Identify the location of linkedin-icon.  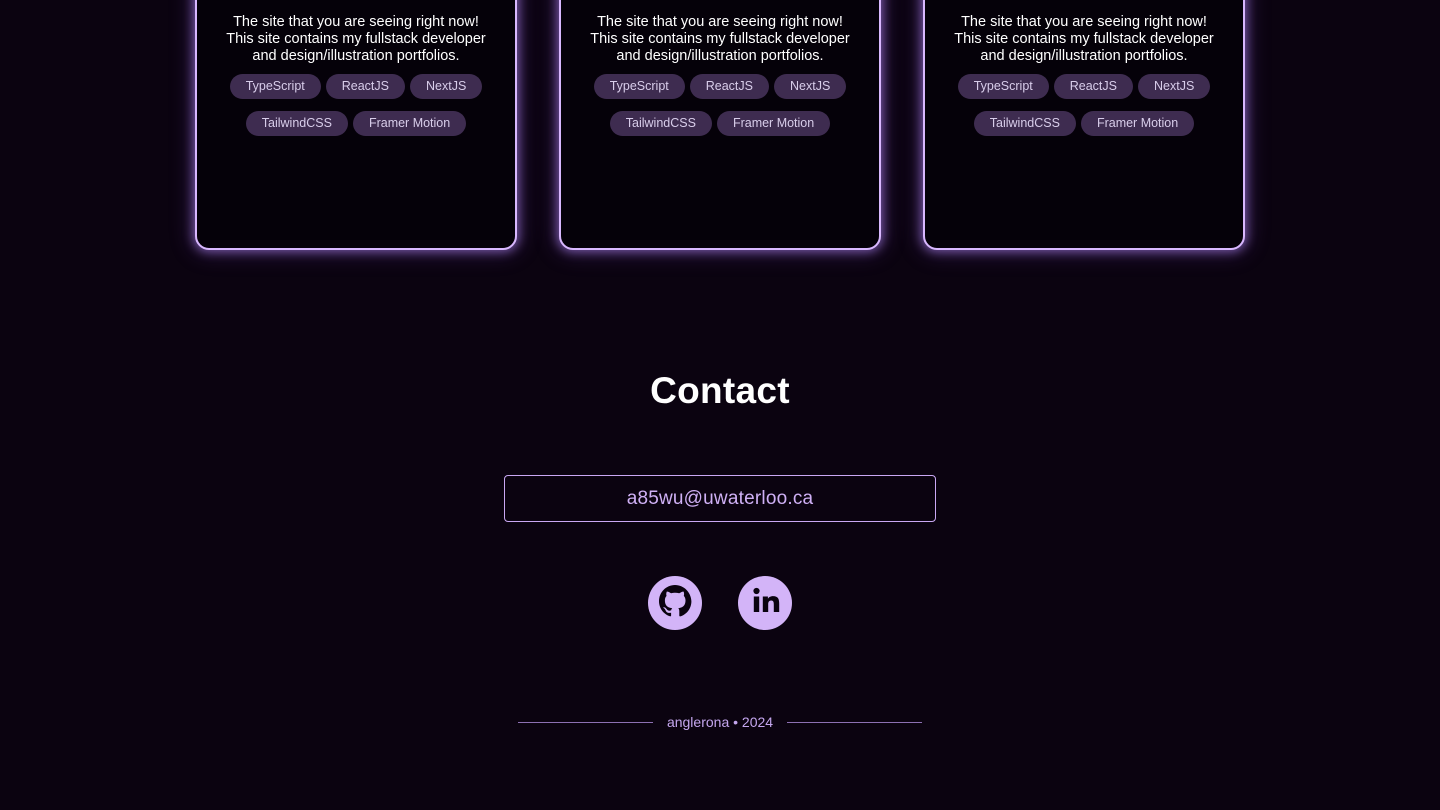
(765, 603).